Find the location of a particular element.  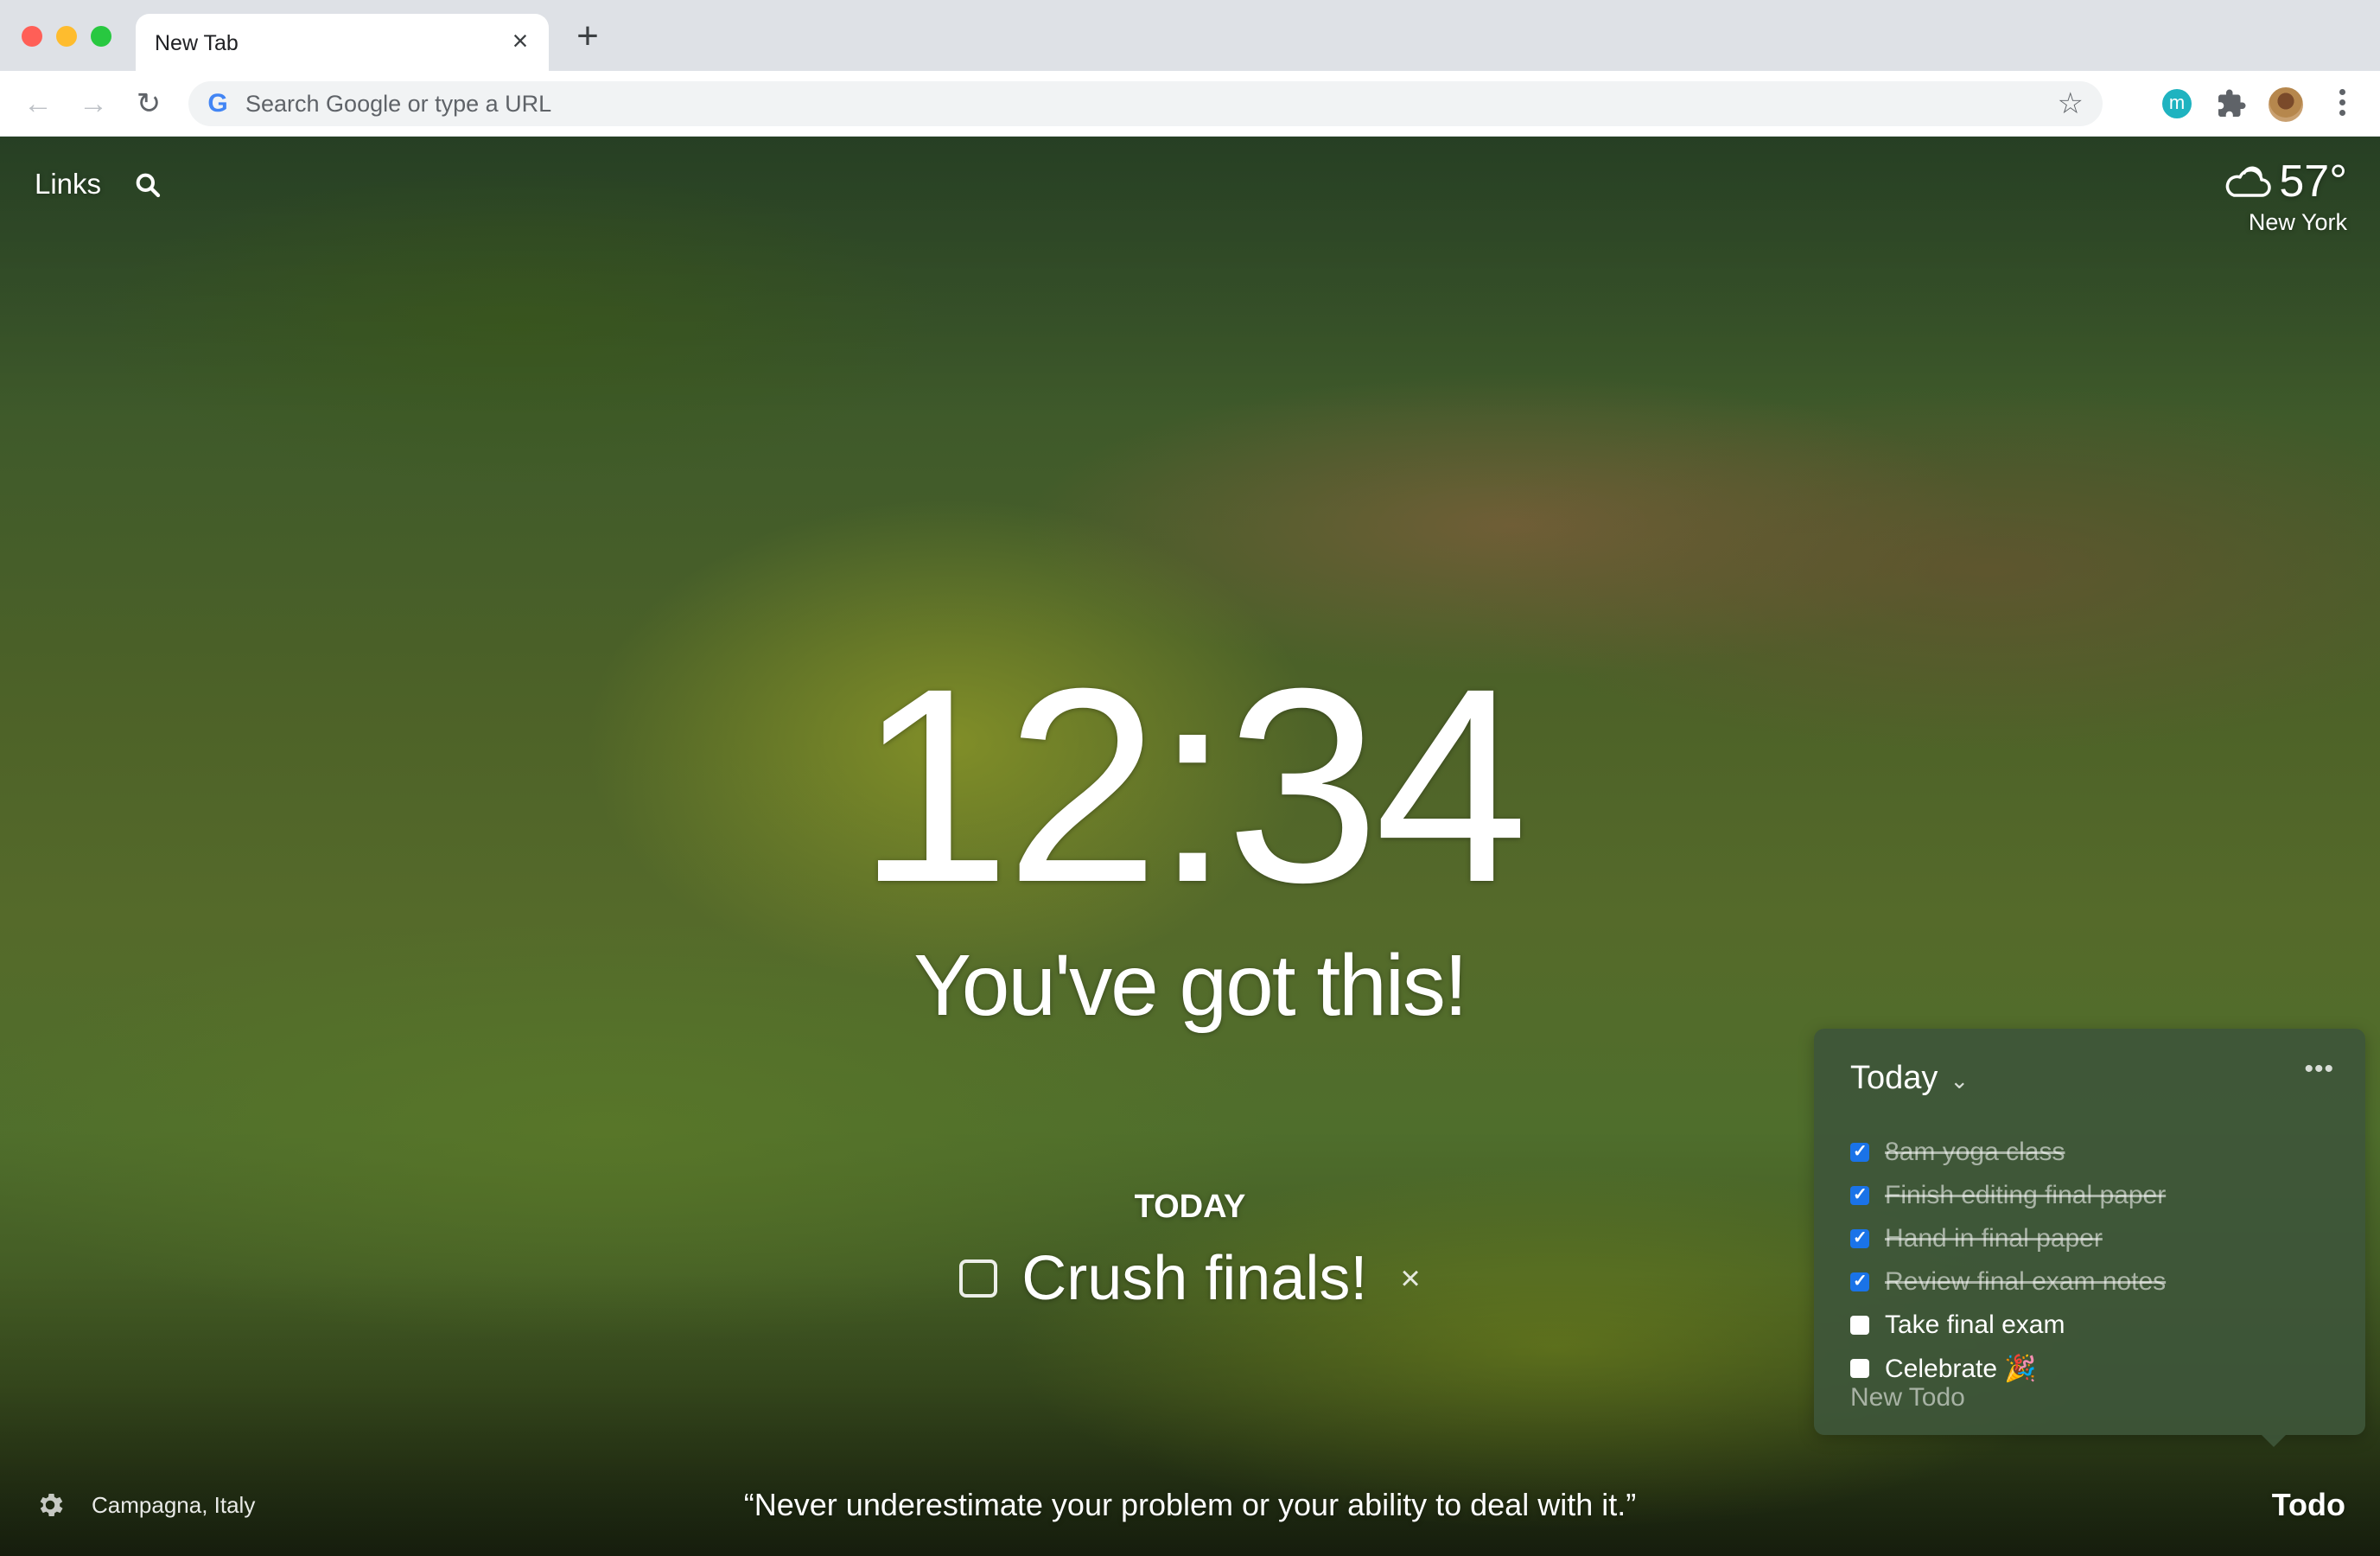

todo-item: Hand in final paper is located at coordinates (2008, 1239).